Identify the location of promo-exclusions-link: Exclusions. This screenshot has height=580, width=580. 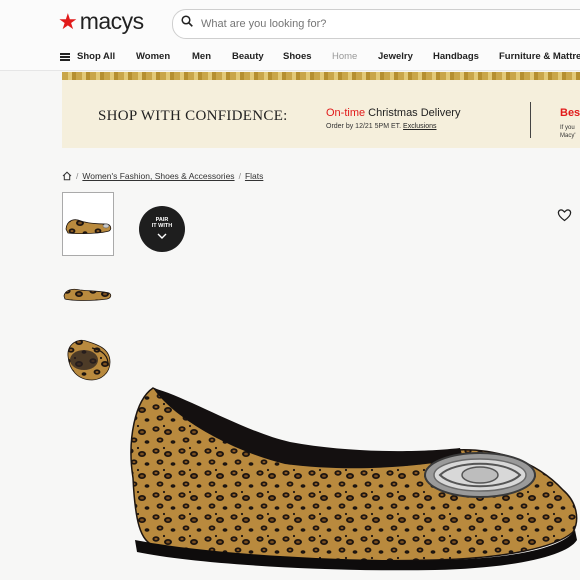
(419, 126).